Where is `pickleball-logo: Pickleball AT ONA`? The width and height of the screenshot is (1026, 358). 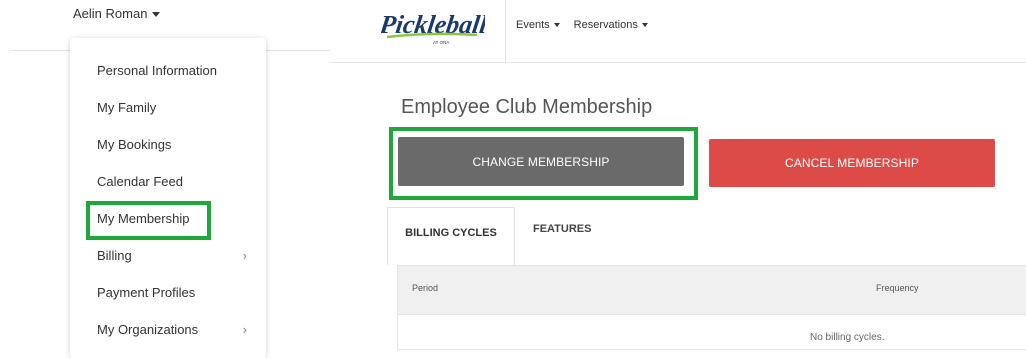
pickleball-logo: Pickleball AT ONA is located at coordinates (433, 25).